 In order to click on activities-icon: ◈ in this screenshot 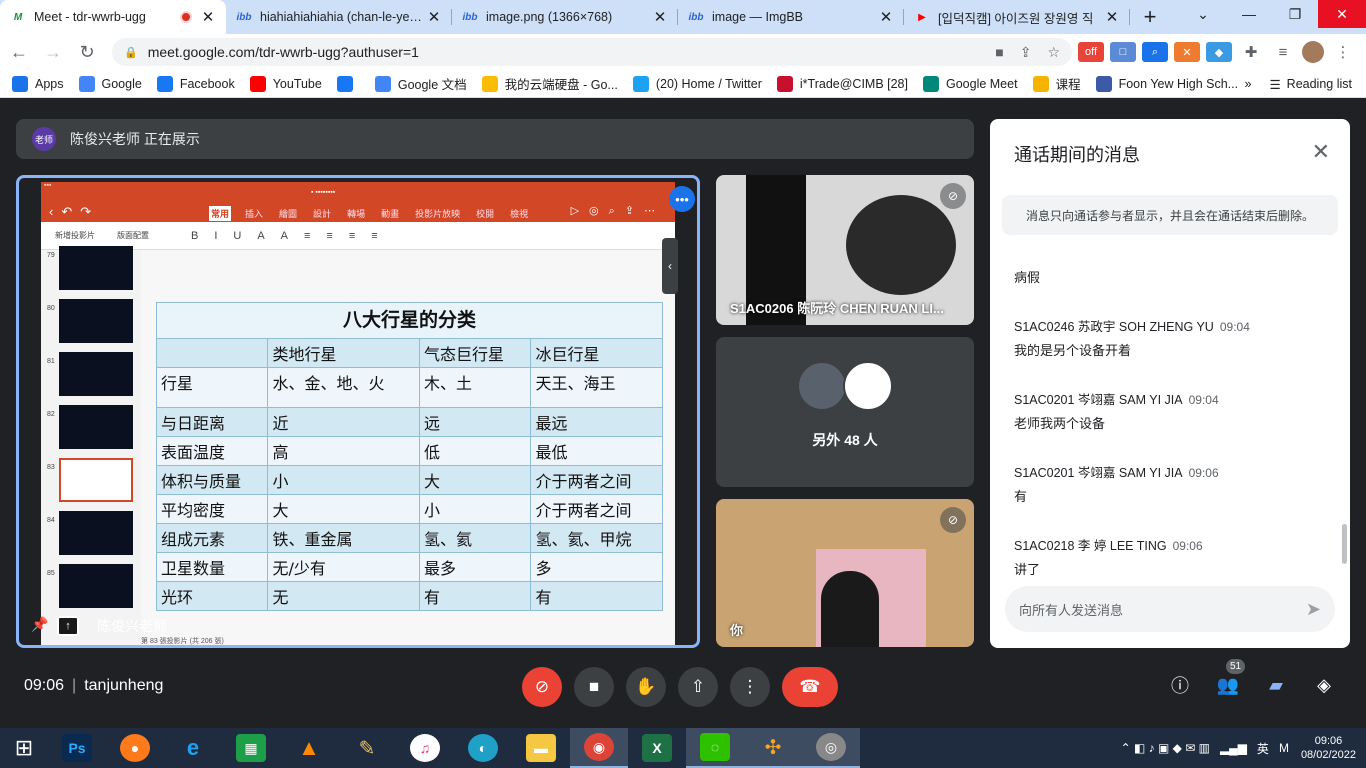, I will do `click(1324, 685)`.